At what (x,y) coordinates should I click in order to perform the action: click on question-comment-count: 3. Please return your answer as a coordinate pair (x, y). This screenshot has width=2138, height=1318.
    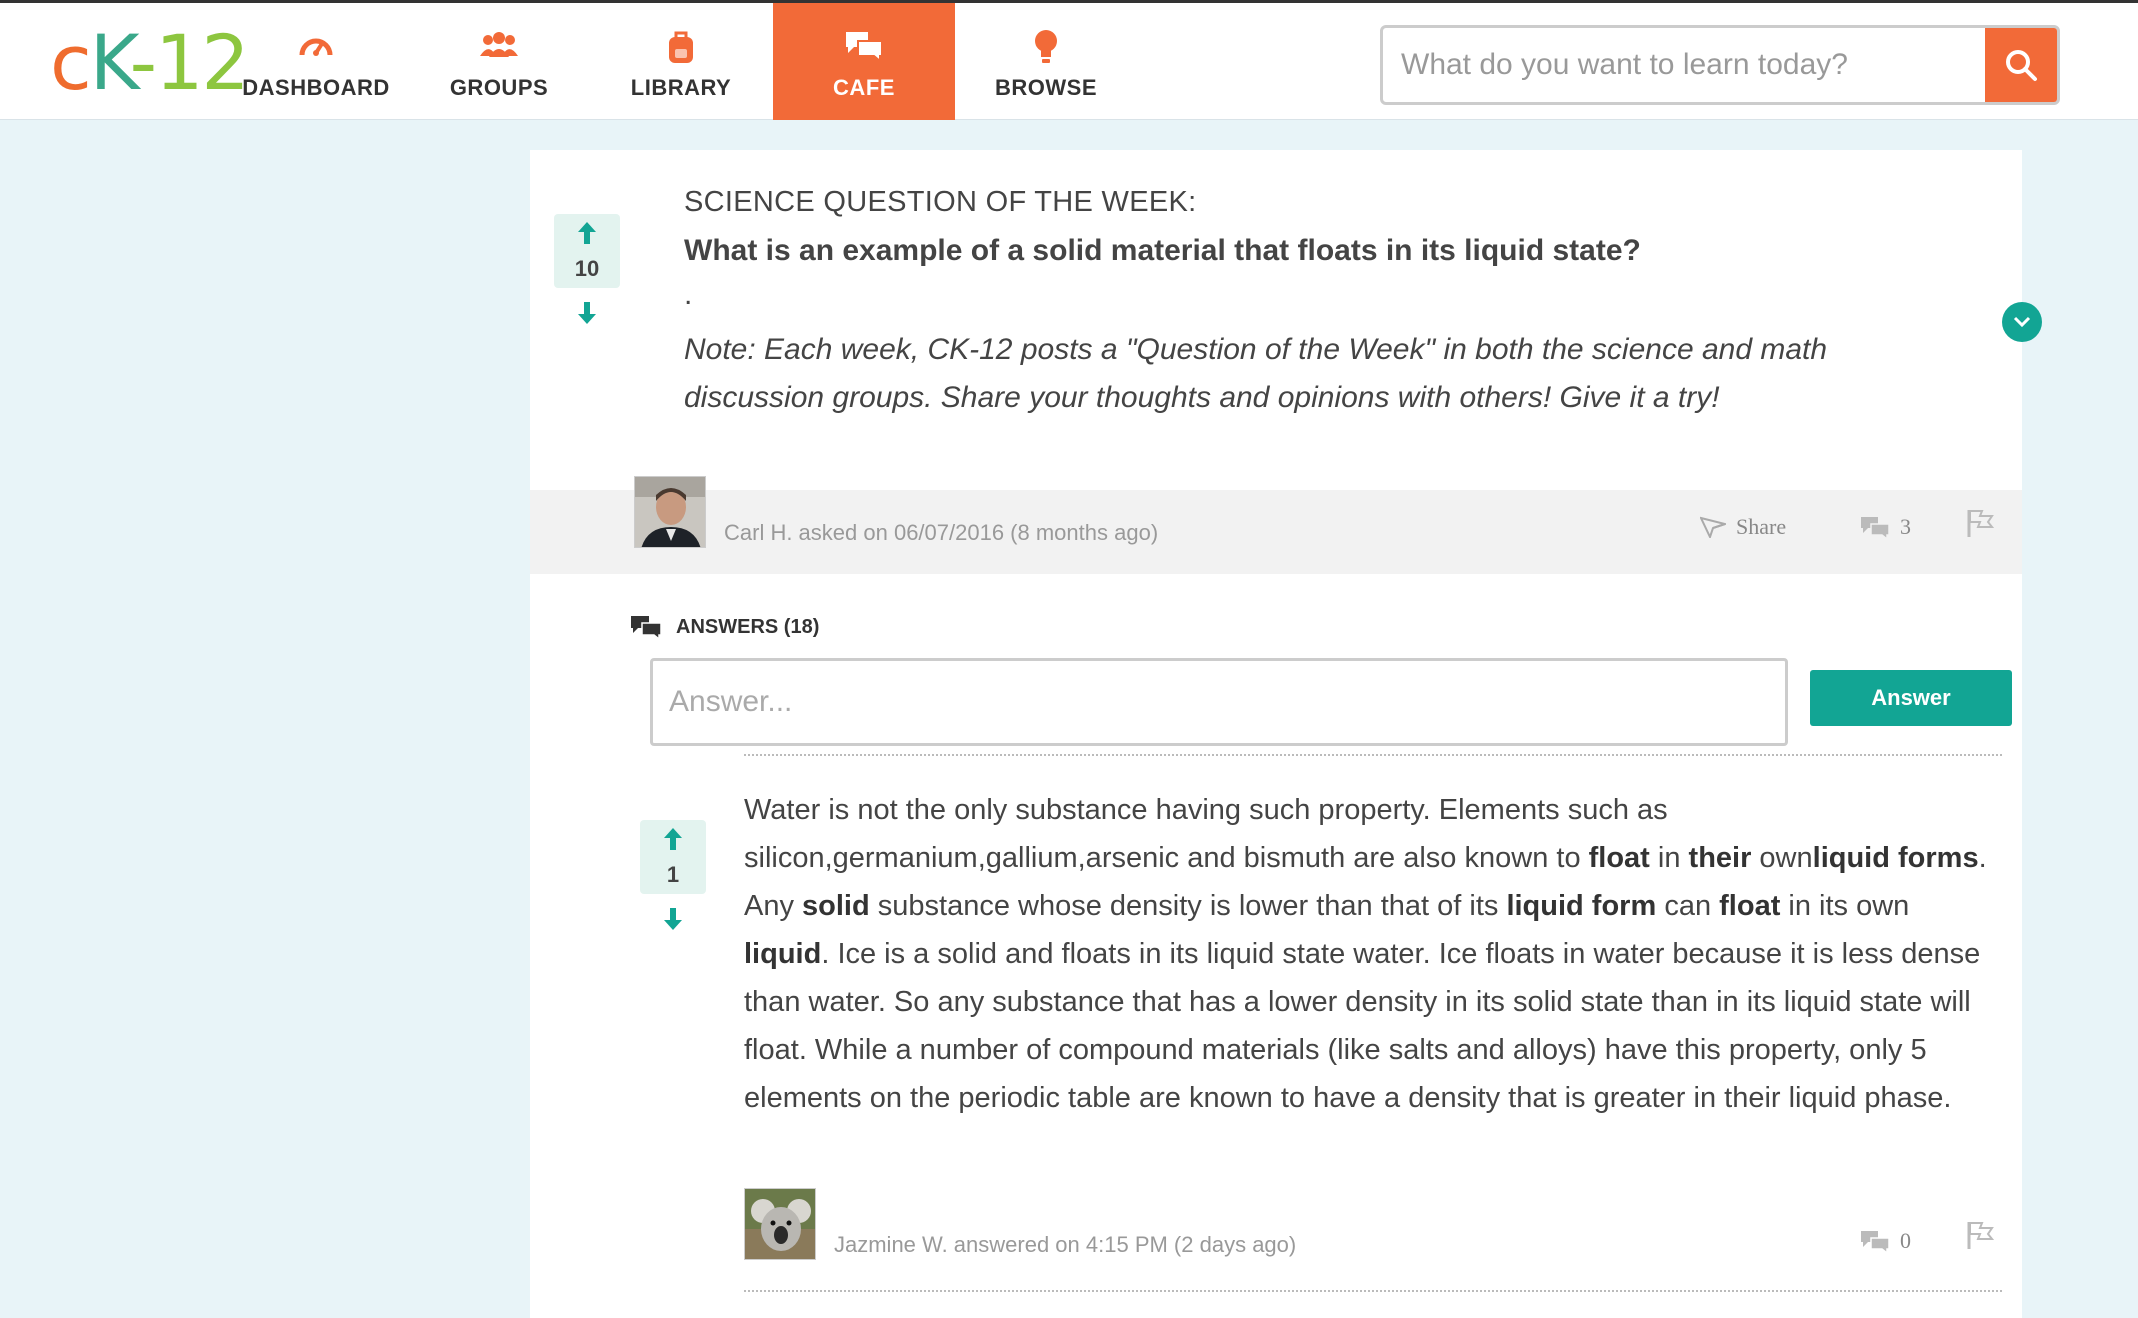
    Looking at the image, I should click on (1905, 526).